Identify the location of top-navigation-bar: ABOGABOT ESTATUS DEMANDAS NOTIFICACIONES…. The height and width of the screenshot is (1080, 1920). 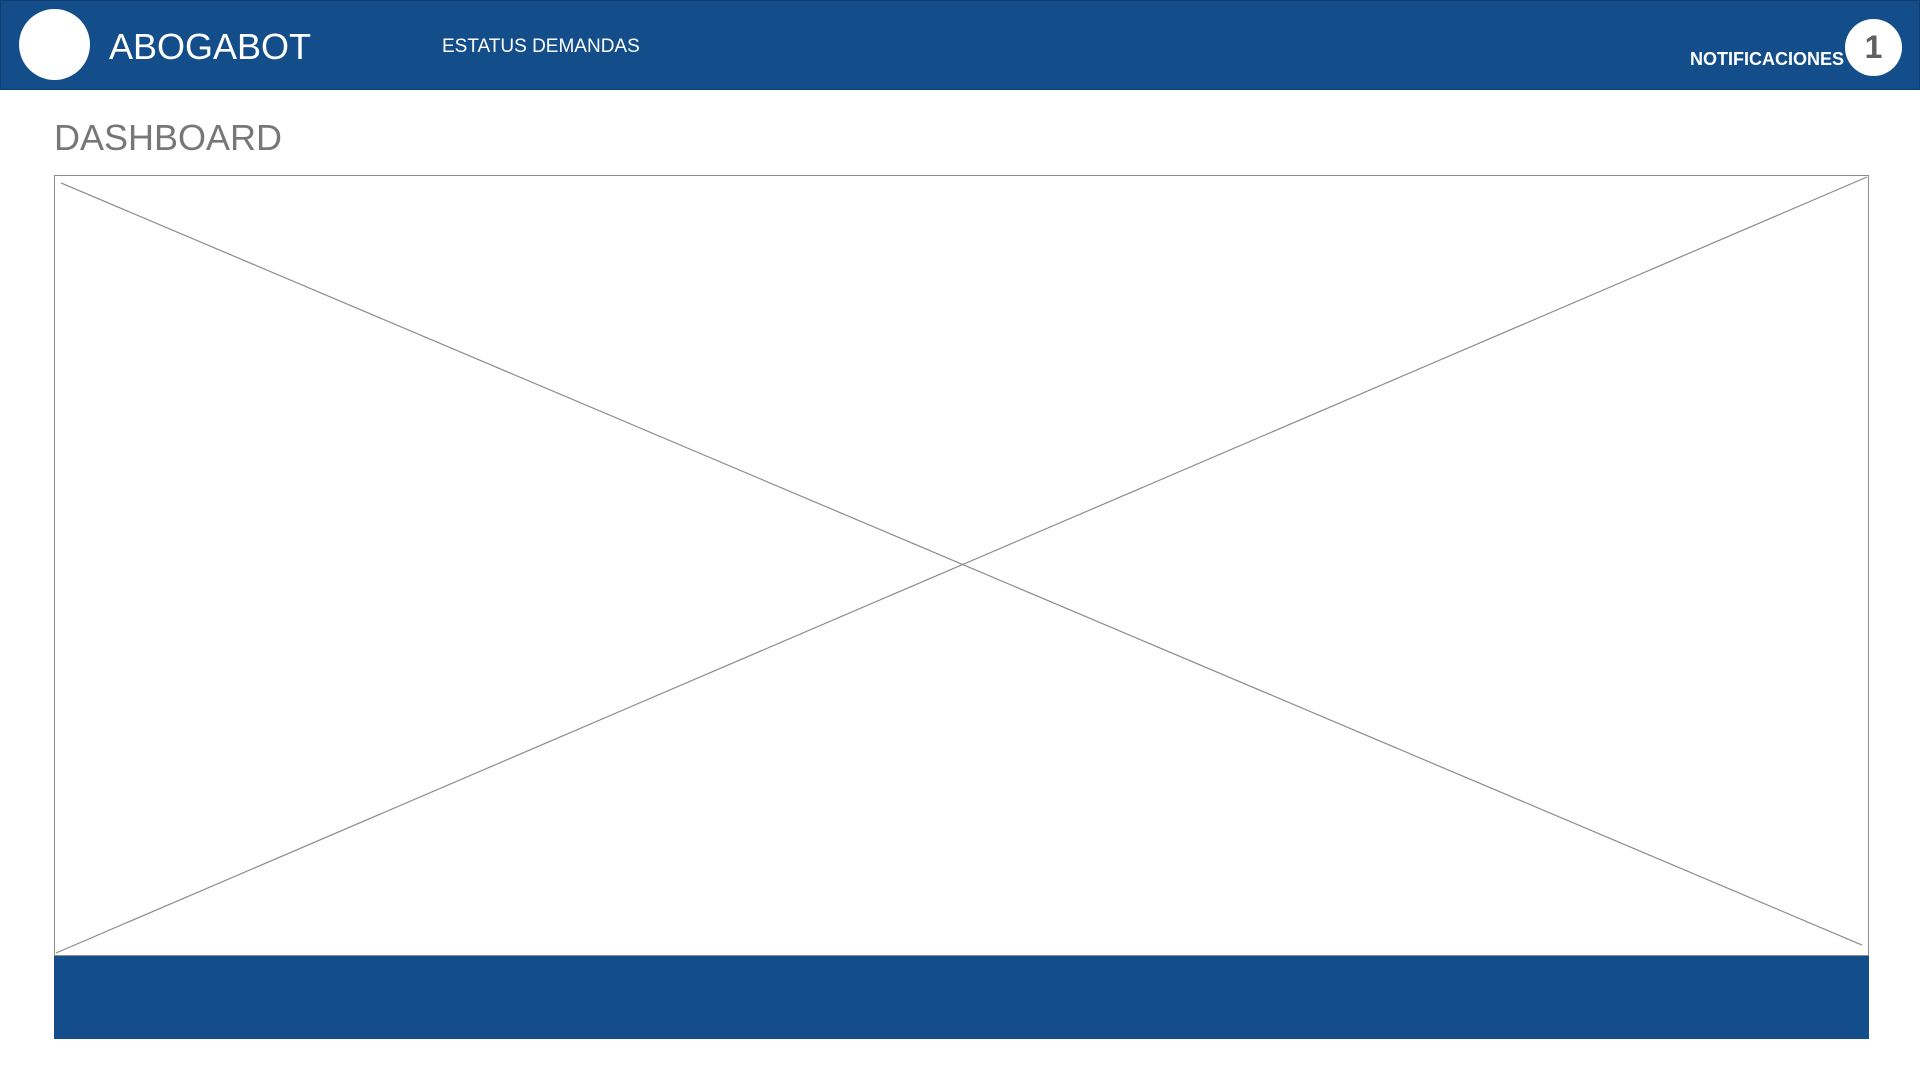
(960, 45).